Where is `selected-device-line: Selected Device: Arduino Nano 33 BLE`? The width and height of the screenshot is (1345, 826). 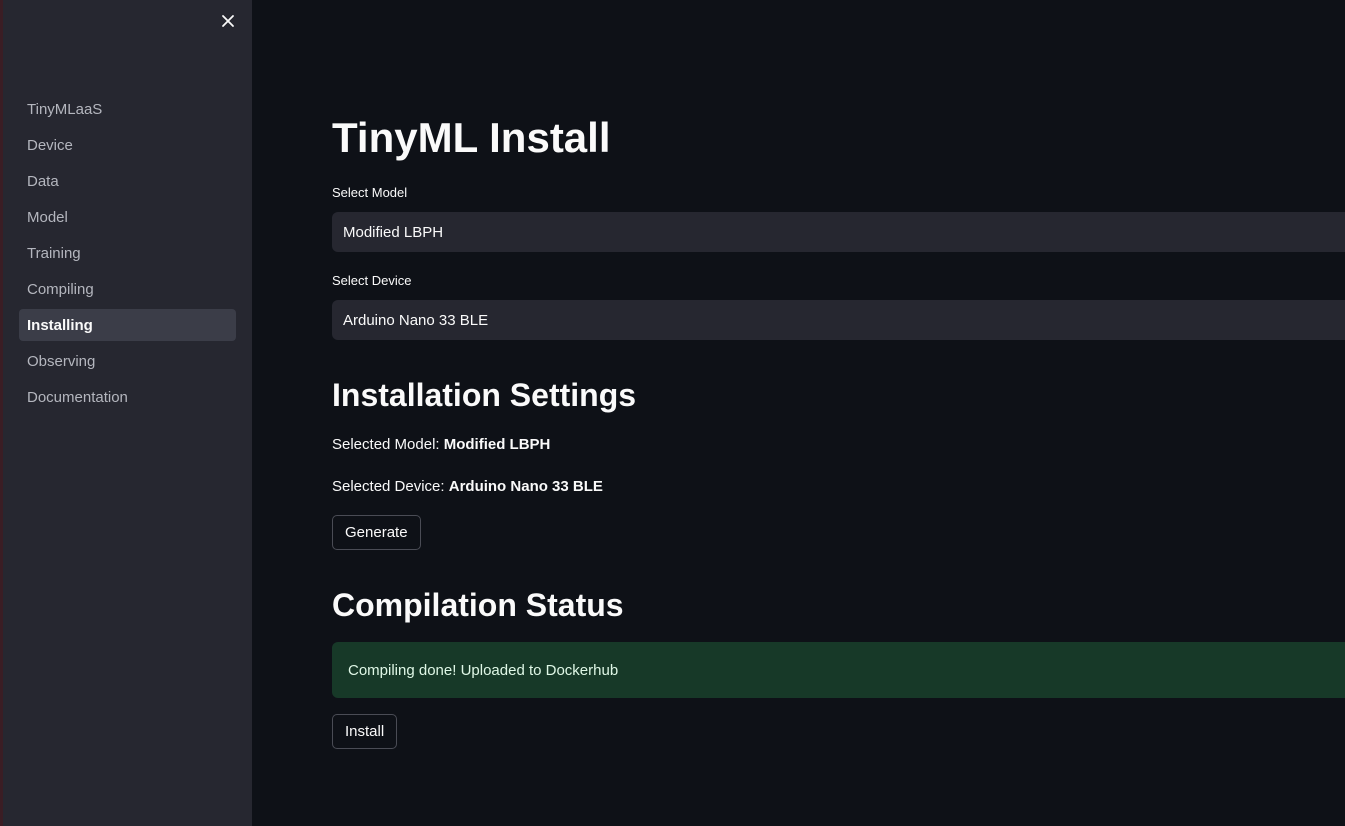
selected-device-line: Selected Device: Arduino Nano 33 BLE is located at coordinates (467, 486).